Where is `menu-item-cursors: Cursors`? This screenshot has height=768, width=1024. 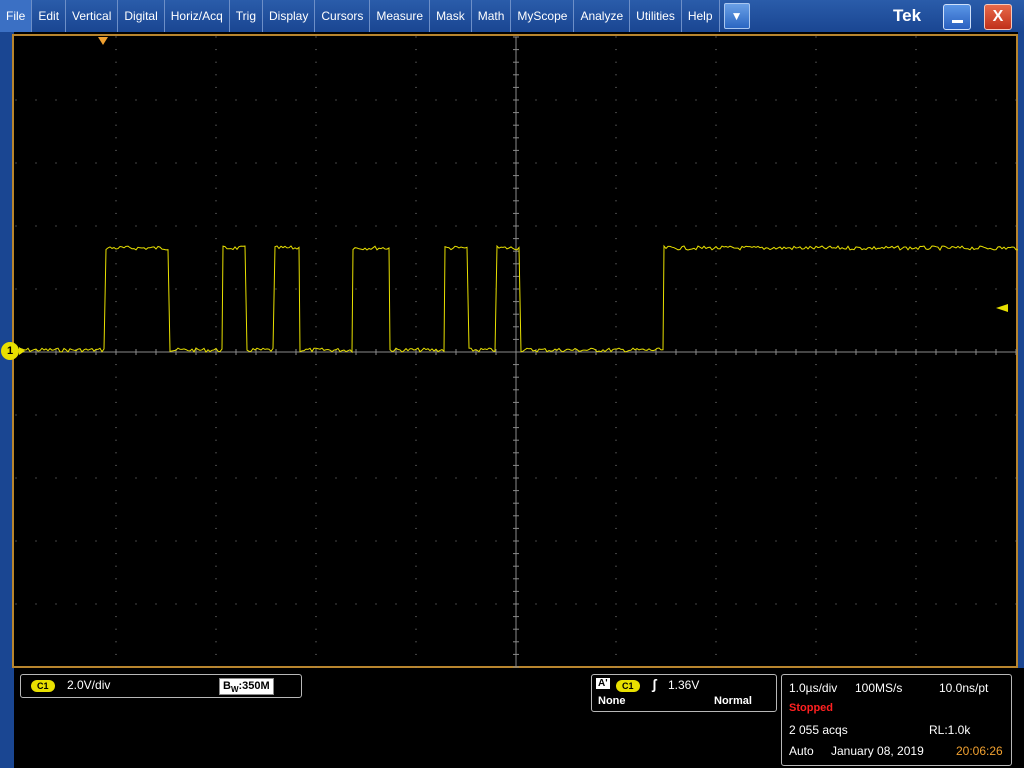 menu-item-cursors: Cursors is located at coordinates (343, 16).